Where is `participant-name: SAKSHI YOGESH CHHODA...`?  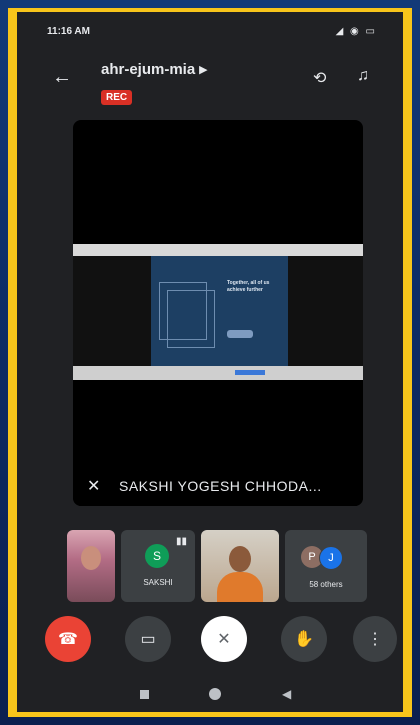
participant-name: SAKSHI YOGESH CHHODA... is located at coordinates (220, 486).